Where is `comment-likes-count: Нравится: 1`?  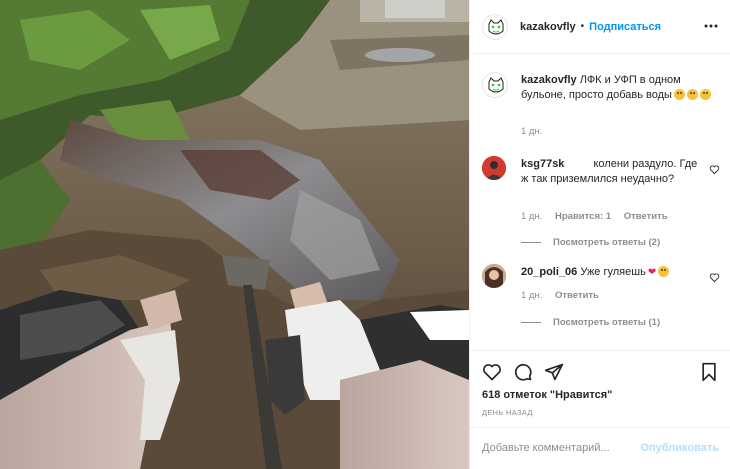
comment-likes-count: Нравится: 1 is located at coordinates (583, 216).